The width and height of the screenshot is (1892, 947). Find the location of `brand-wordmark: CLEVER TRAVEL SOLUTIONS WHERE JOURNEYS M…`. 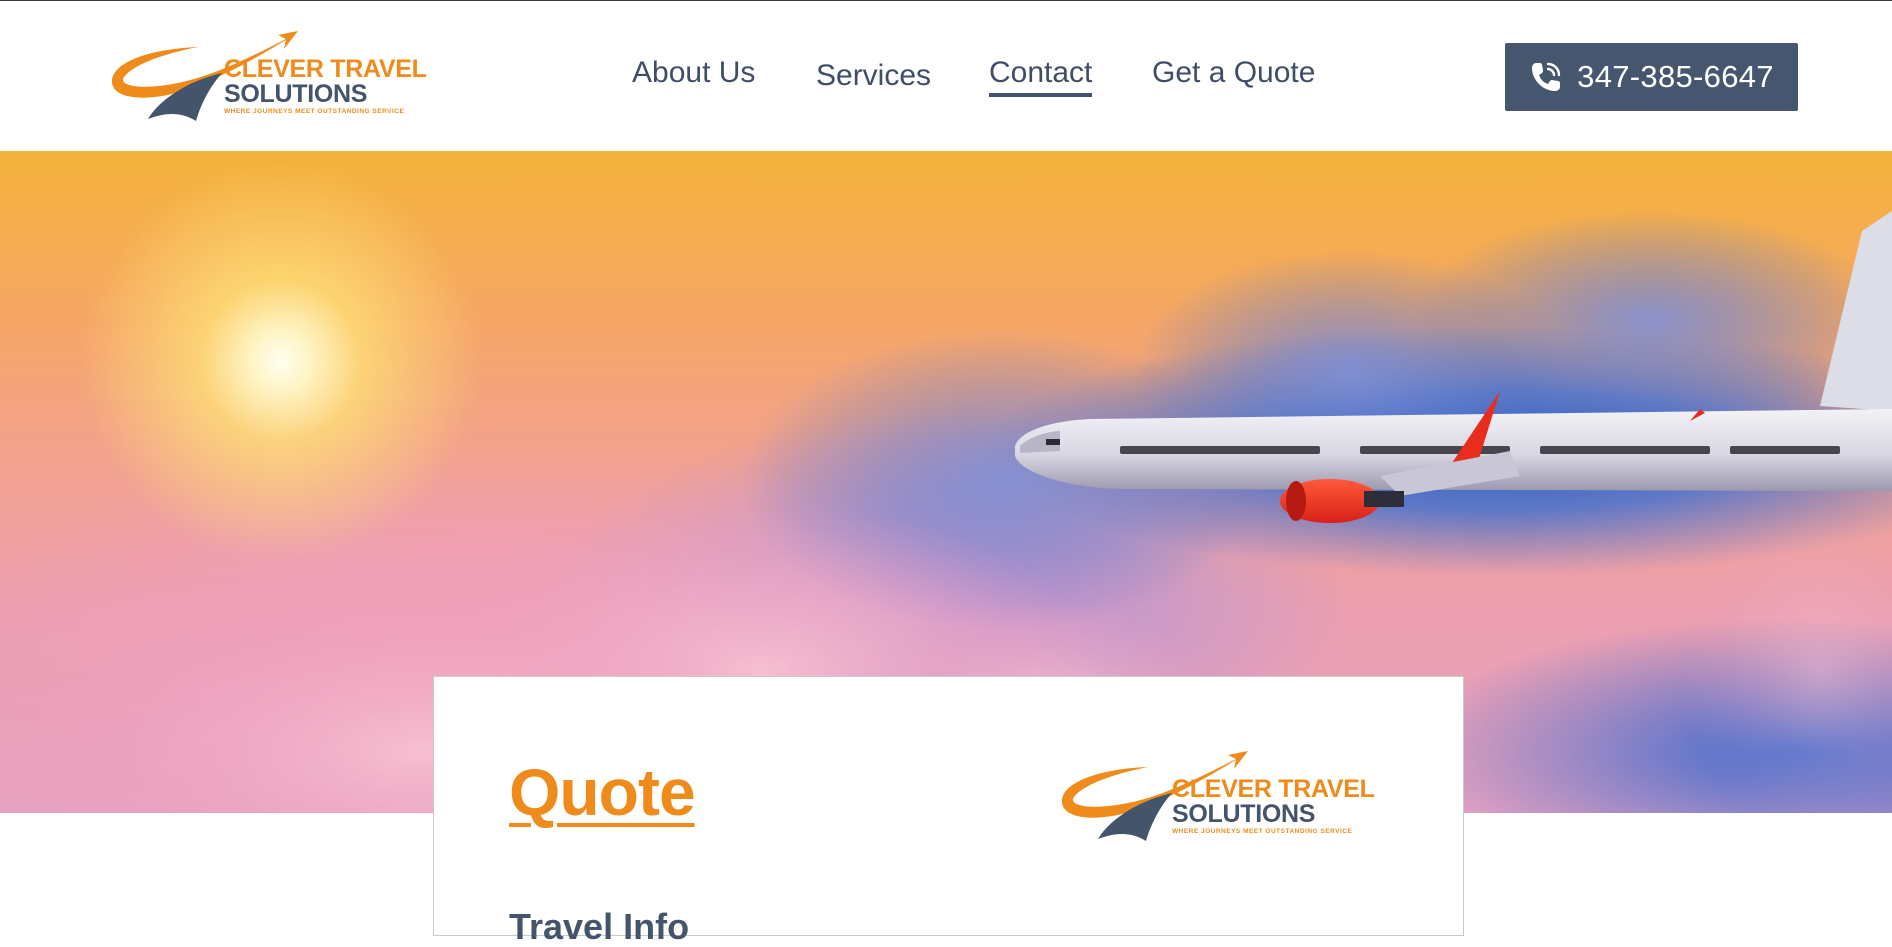

brand-wordmark: CLEVER TRAVEL SOLUTIONS WHERE JOURNEYS M… is located at coordinates (325, 87).